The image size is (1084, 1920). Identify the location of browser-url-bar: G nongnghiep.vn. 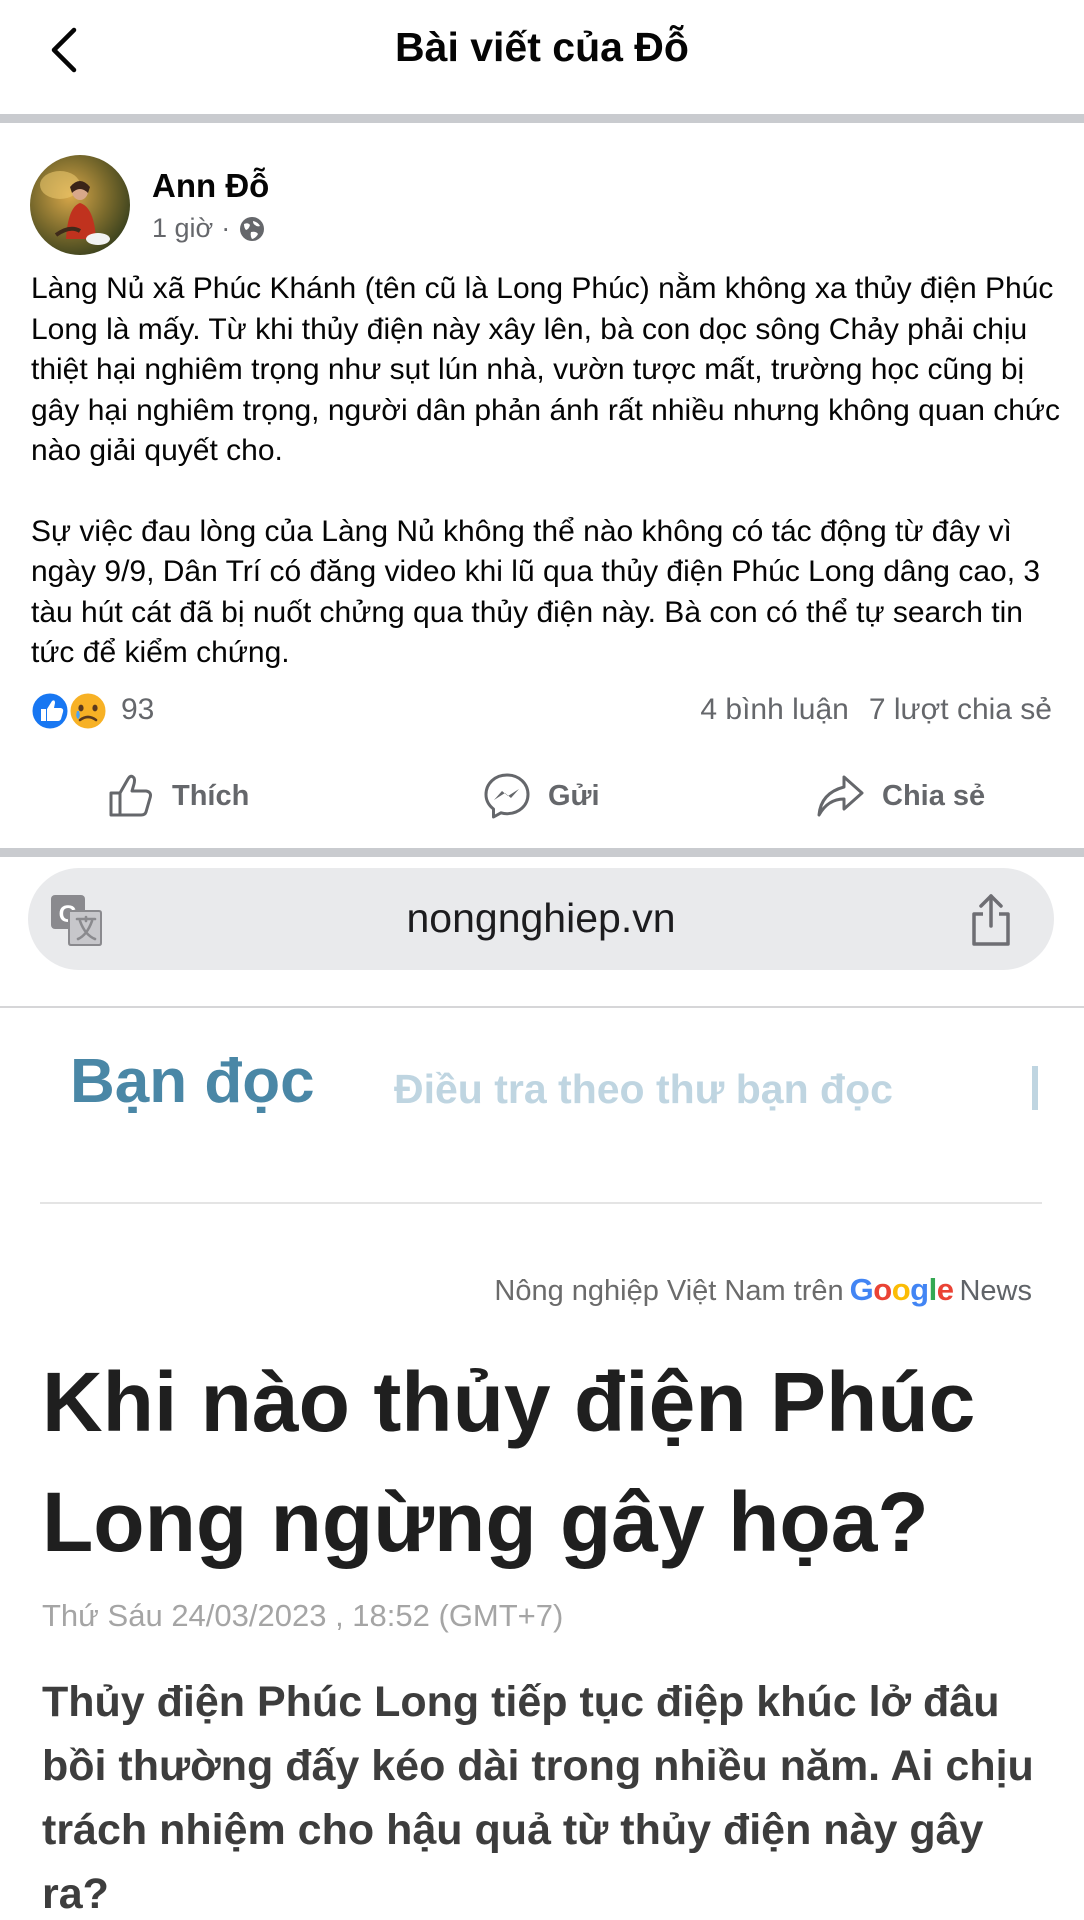
(541, 919).